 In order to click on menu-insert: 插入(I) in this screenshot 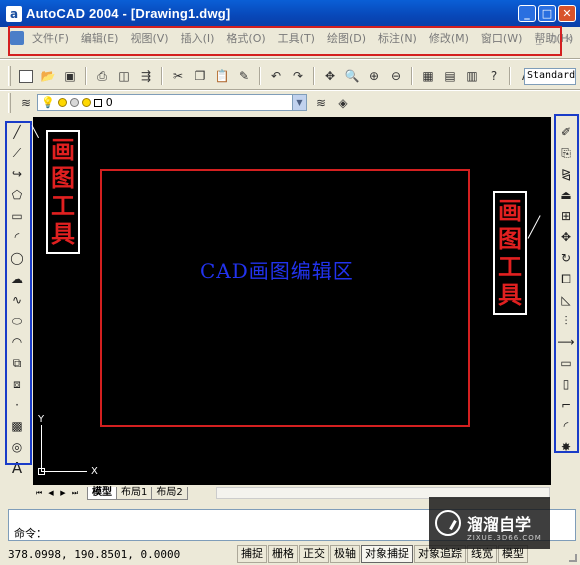, I will do `click(198, 38)`.